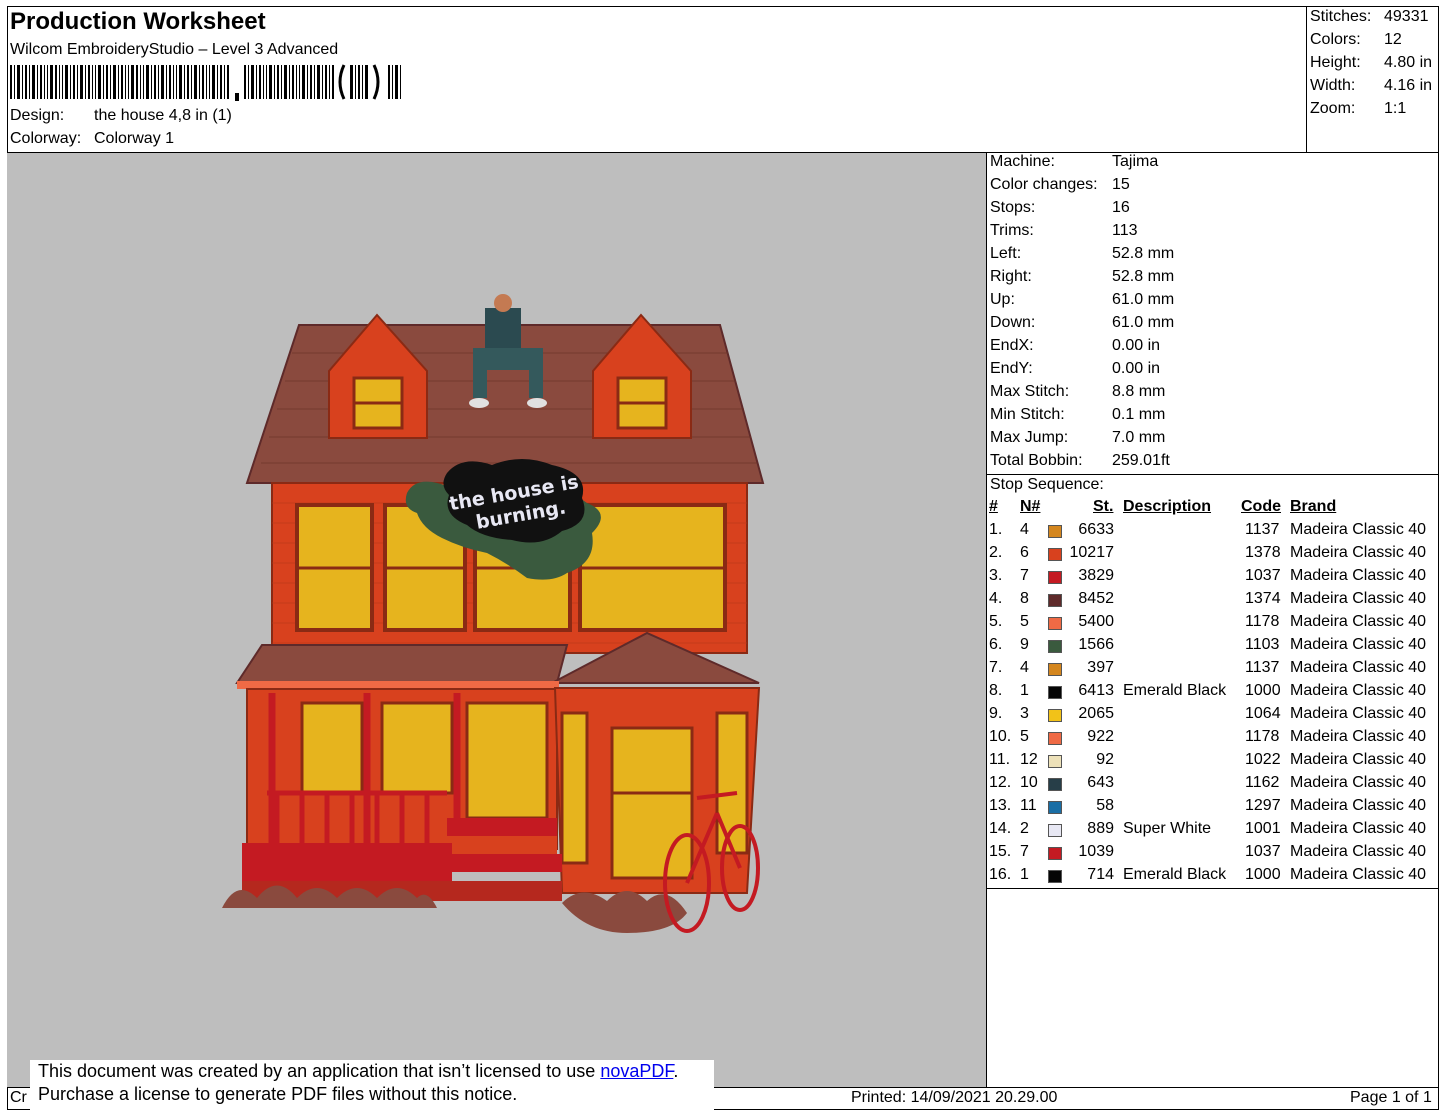 The width and height of the screenshot is (1445, 1117). Describe the element at coordinates (996, 644) in the screenshot. I see `row-num: 6.` at that location.